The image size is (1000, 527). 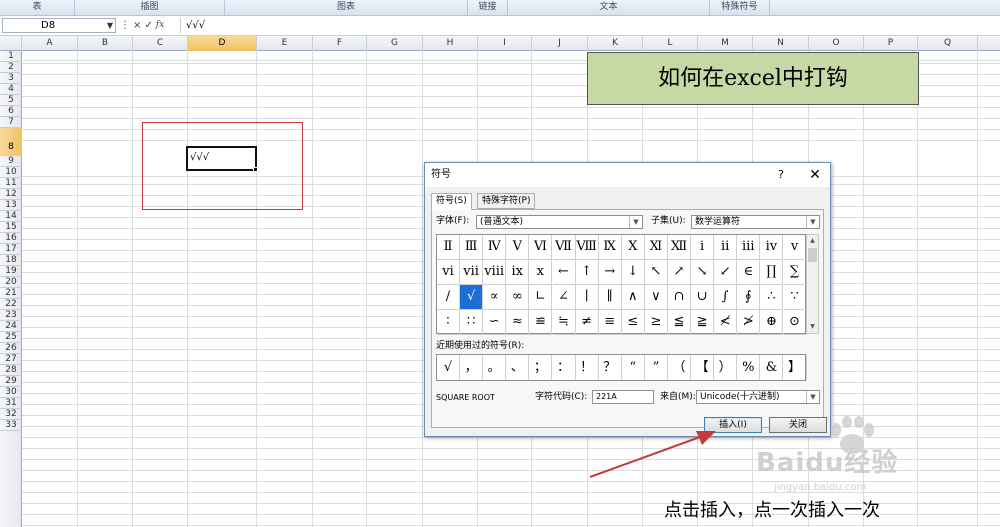 I want to click on column-header-p: P, so click(x=891, y=43).